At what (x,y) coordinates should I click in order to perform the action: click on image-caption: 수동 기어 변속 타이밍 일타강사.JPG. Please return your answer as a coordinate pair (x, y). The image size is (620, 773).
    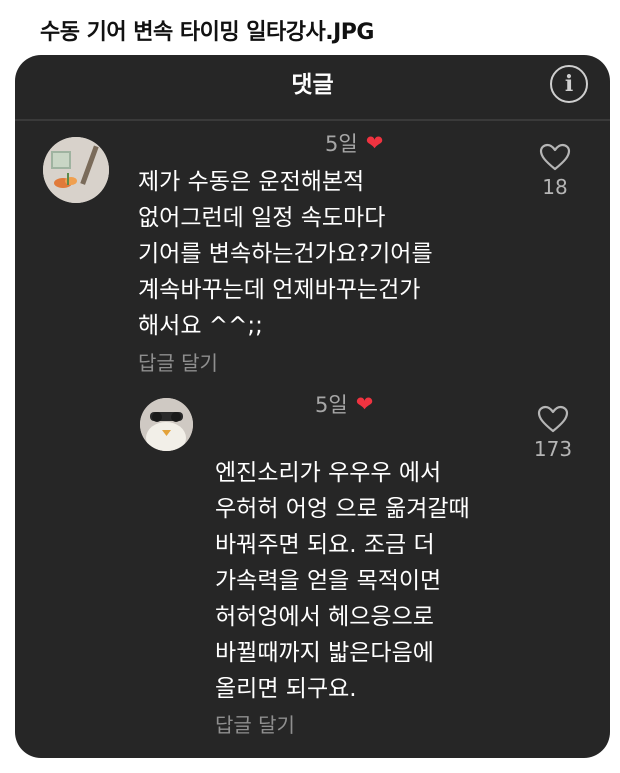
    Looking at the image, I should click on (207, 32).